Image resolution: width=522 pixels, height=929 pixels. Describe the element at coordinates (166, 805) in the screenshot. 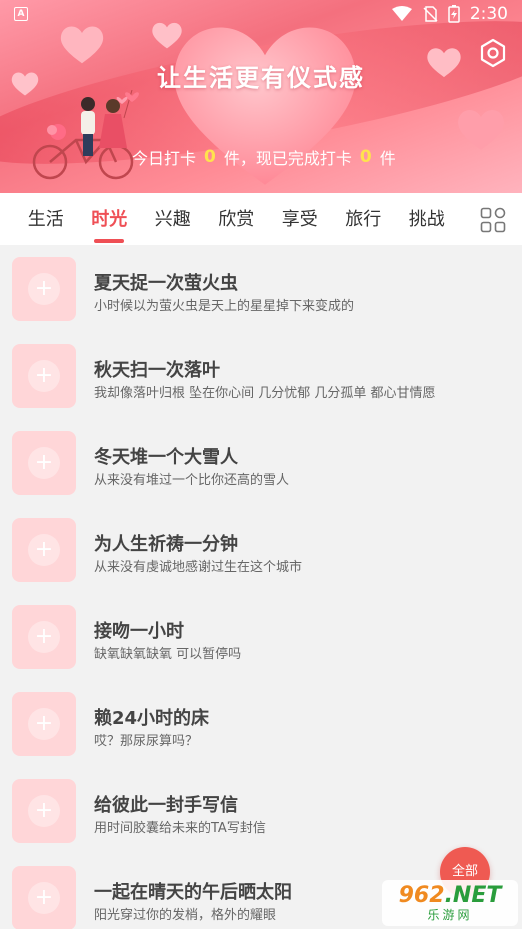

I see `item-title: 给彼此一封手写信` at that location.